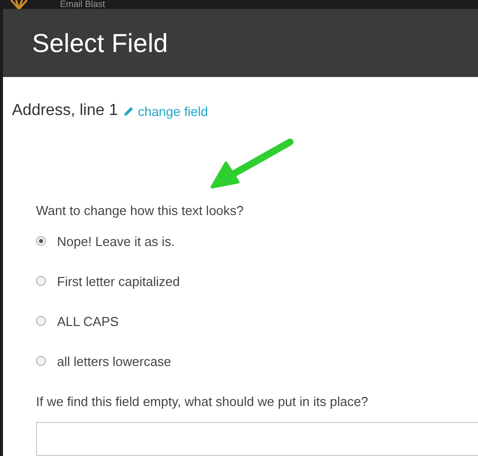  I want to click on logo-icon, so click(19, 4).